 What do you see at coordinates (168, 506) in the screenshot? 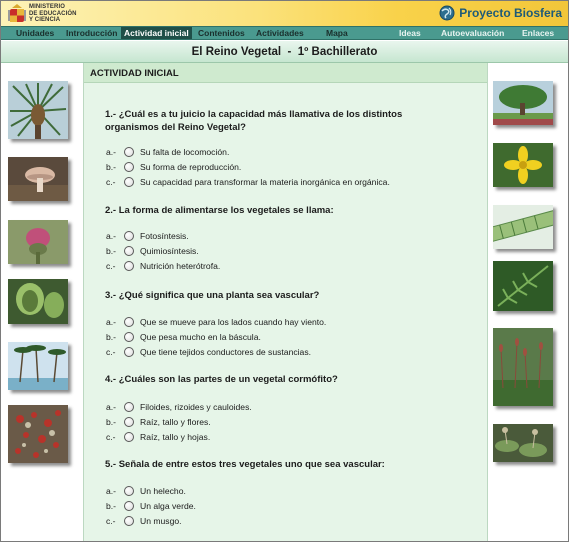
I see `option-label: Un alga verde.` at bounding box center [168, 506].